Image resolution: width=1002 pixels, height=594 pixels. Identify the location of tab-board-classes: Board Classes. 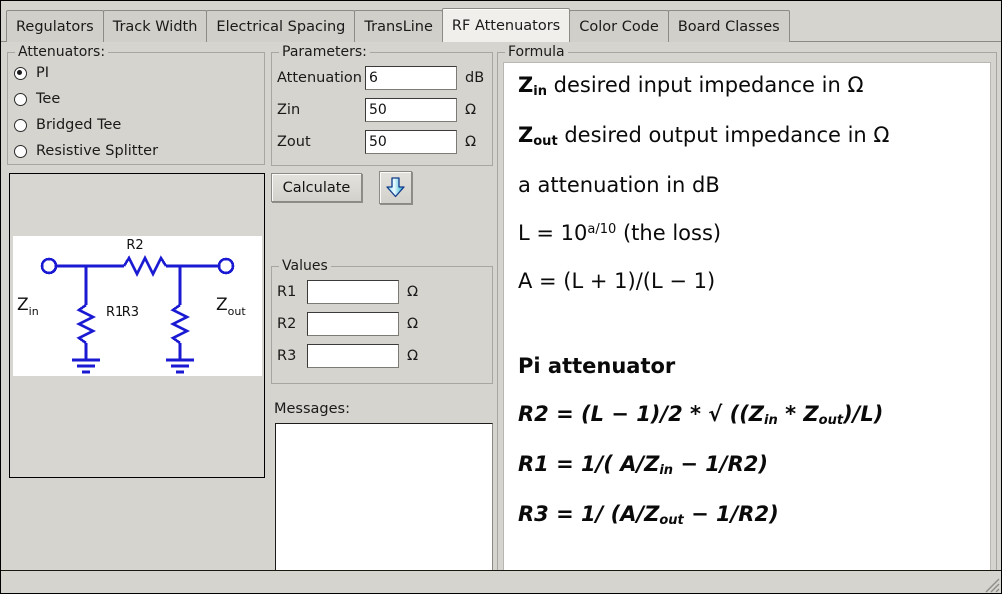
(728, 26).